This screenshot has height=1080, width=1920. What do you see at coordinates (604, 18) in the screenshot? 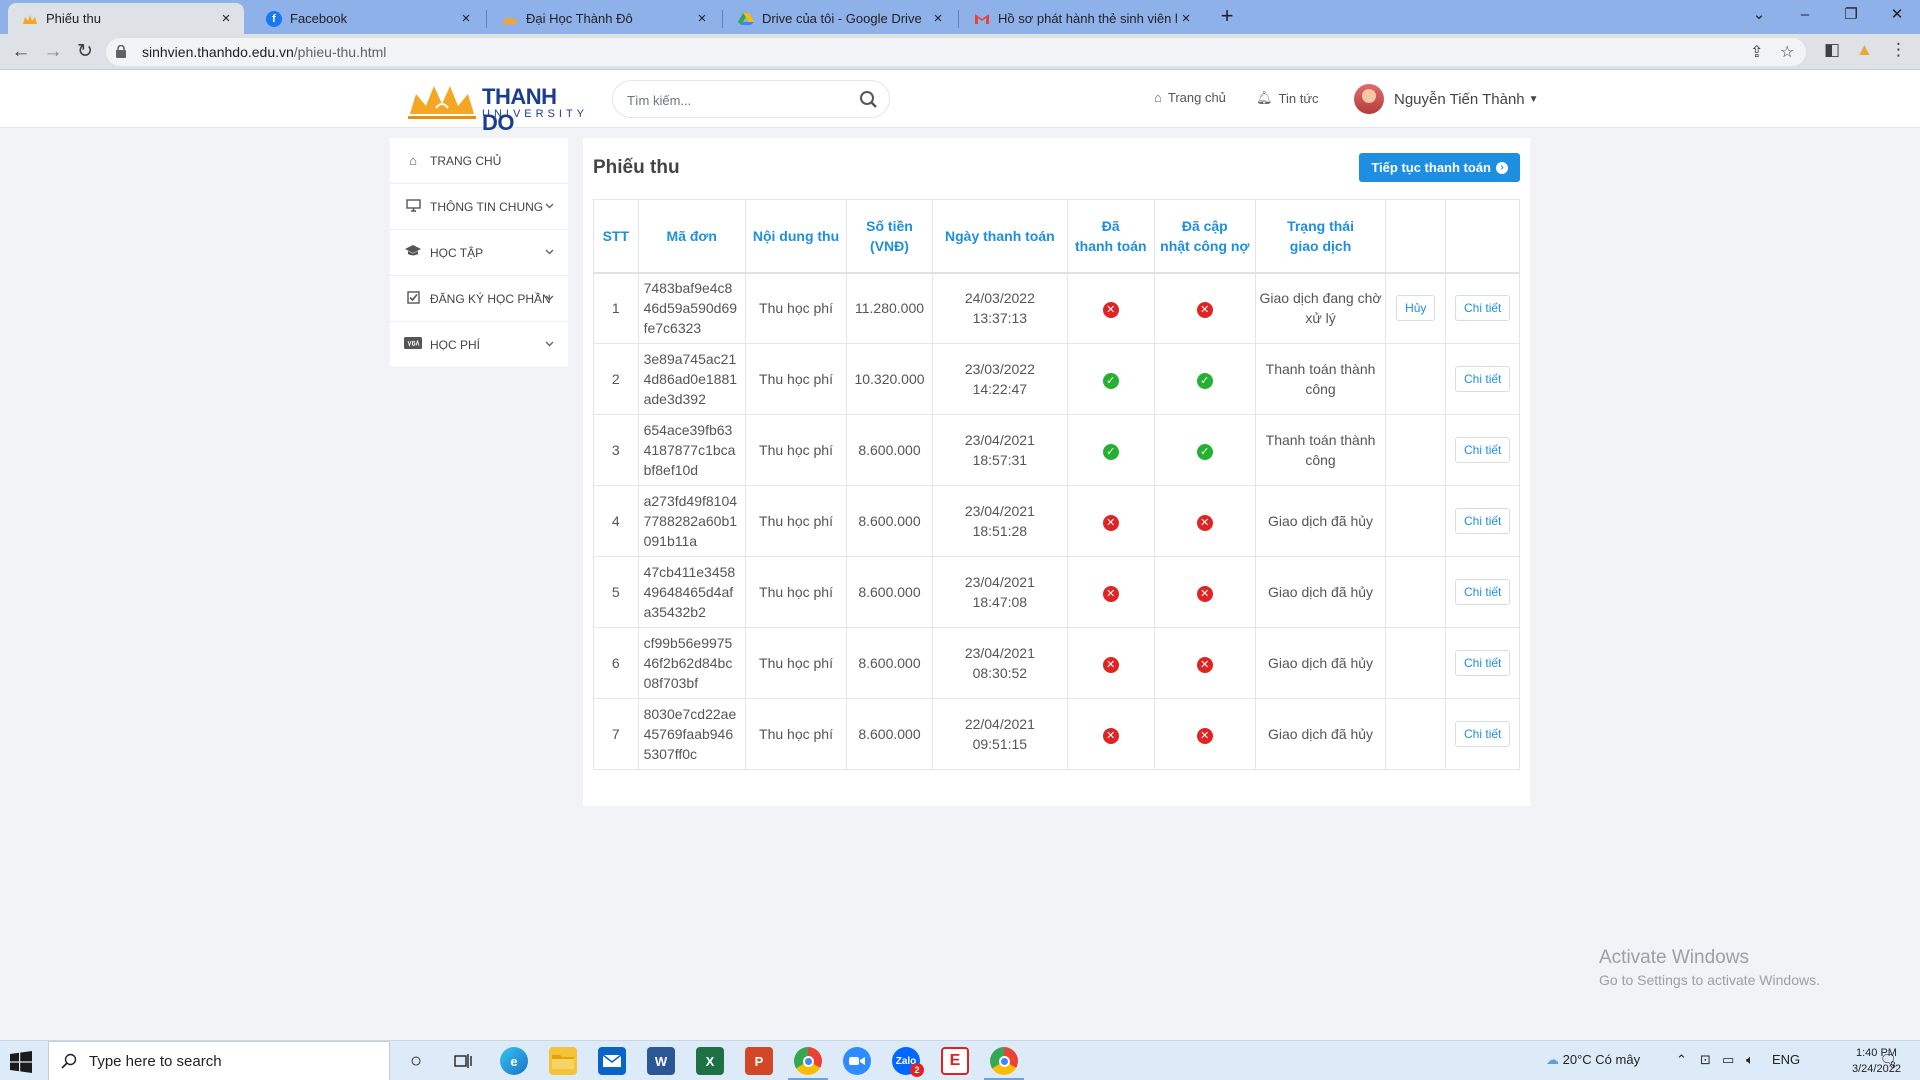
I see `tab-dai-hoc-thanh-do: Đại Học Thành Đô ×` at bounding box center [604, 18].